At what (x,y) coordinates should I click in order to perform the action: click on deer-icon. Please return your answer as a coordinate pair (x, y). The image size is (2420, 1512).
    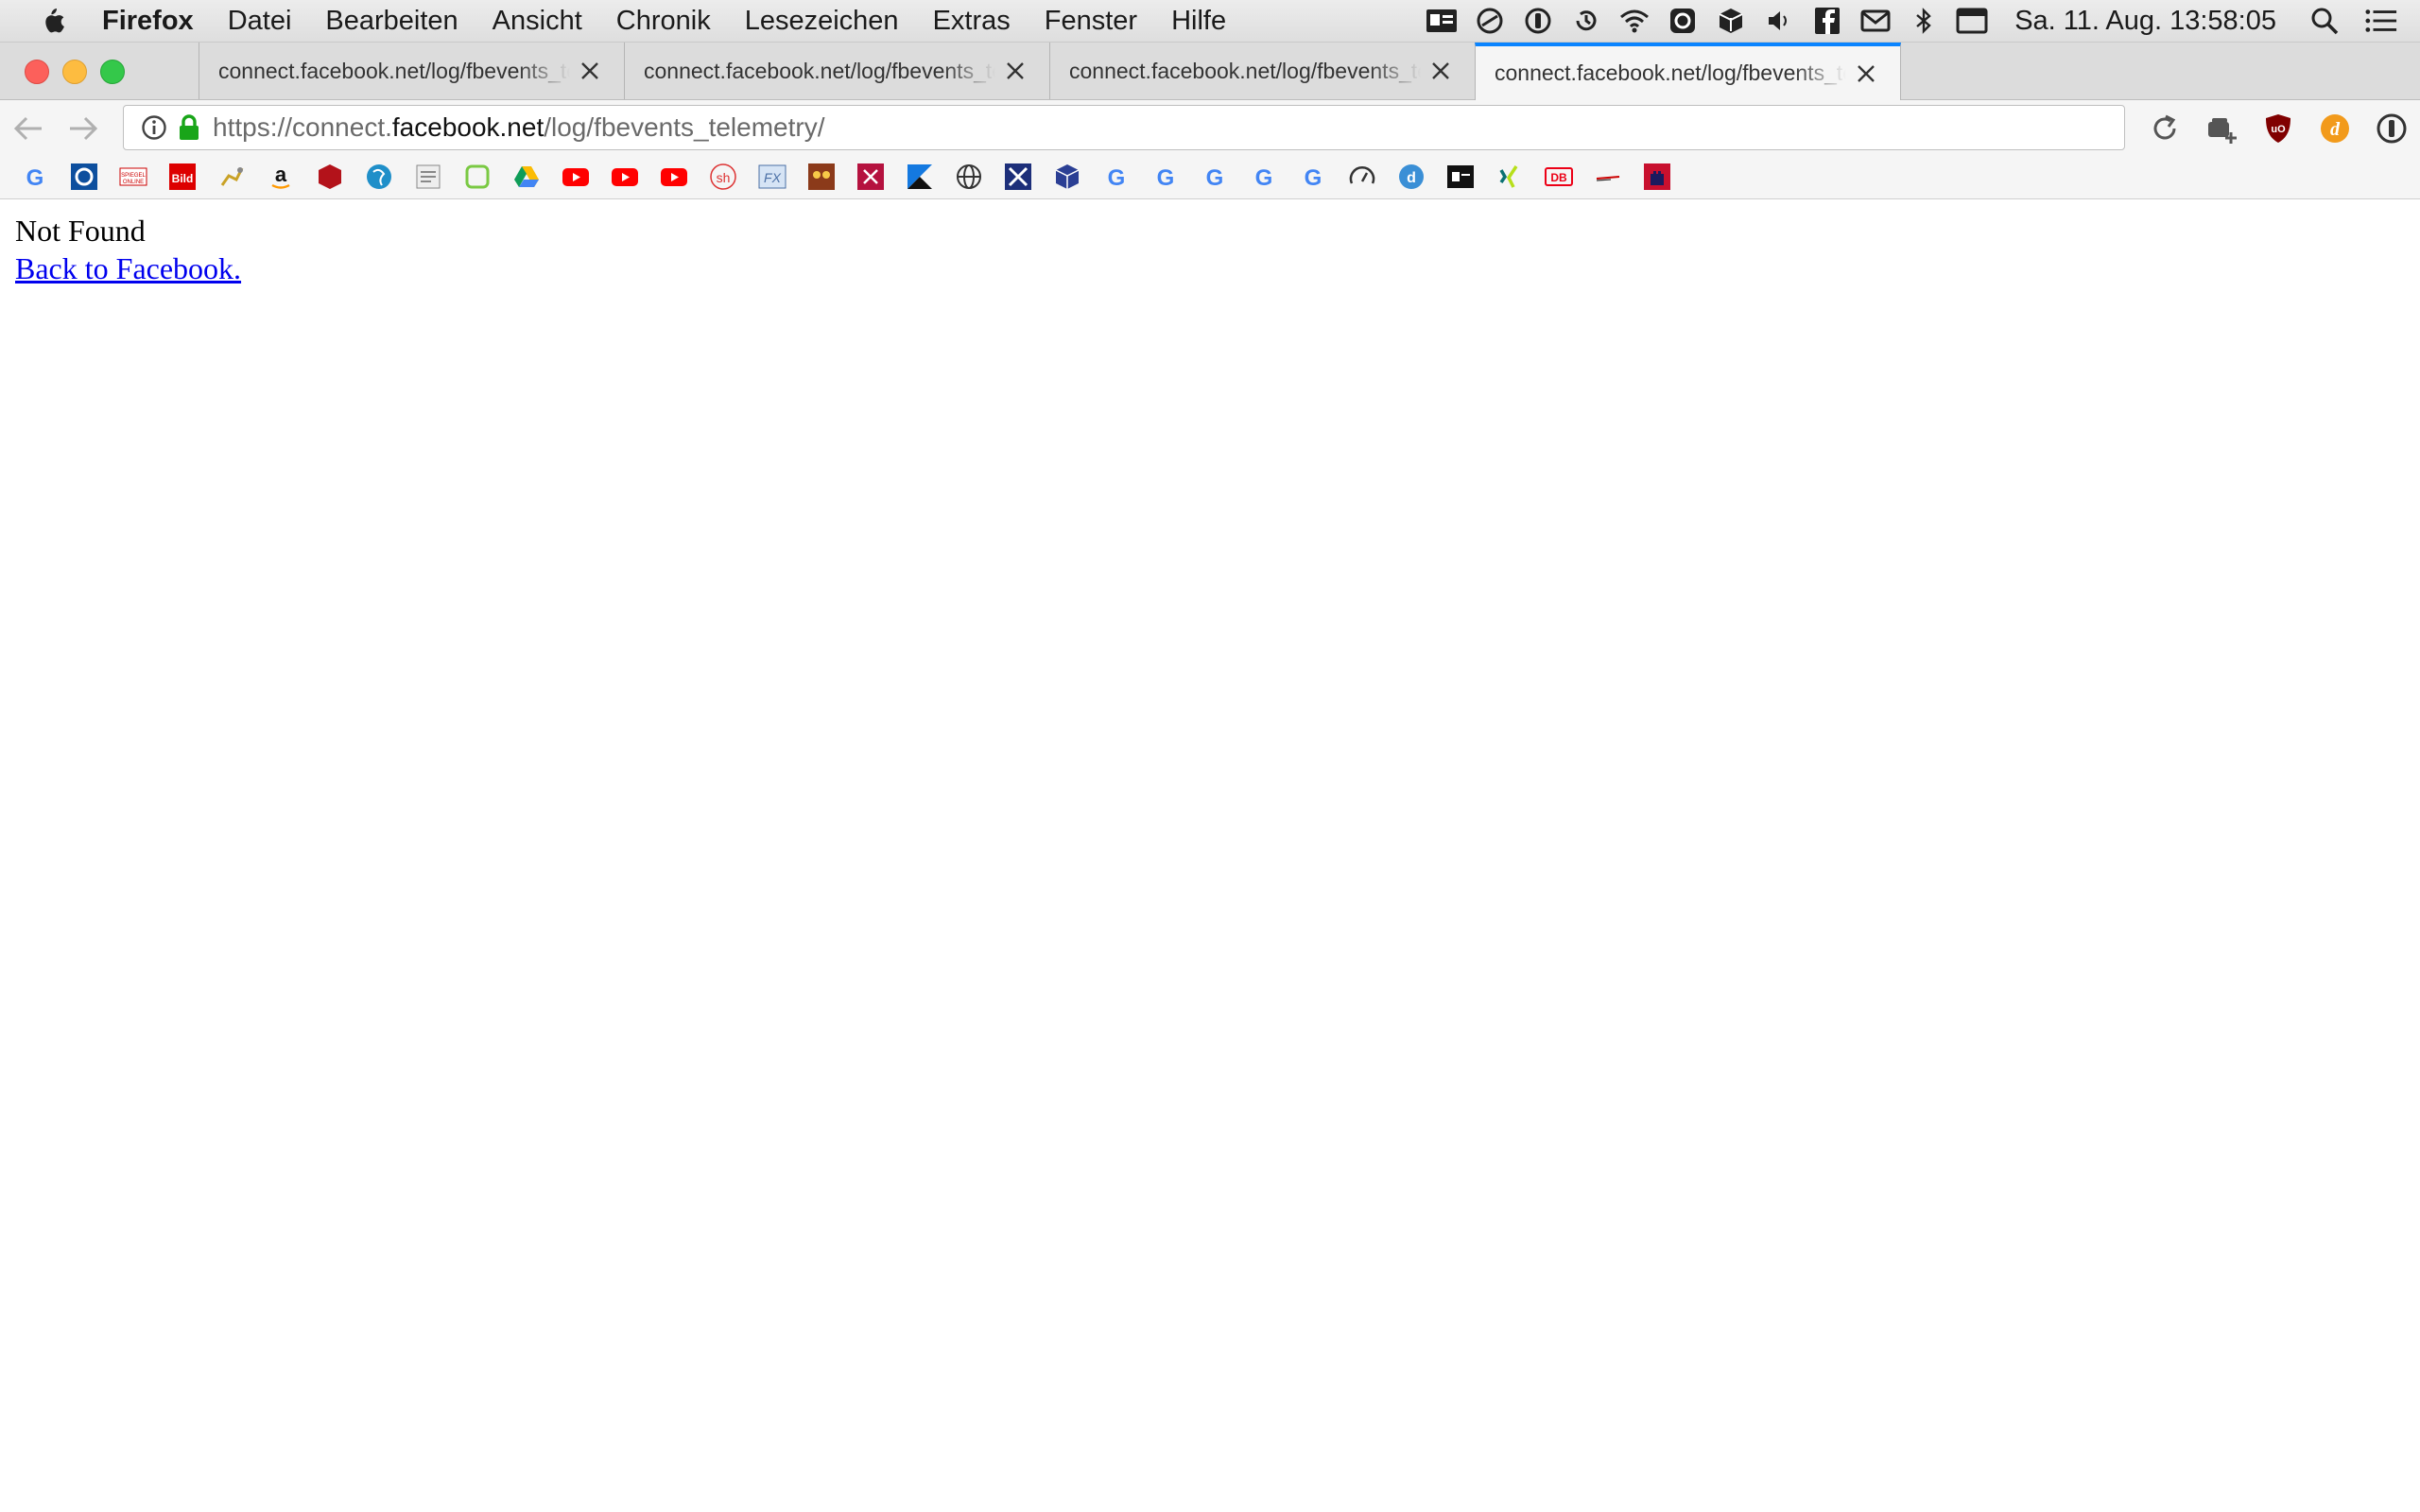
    Looking at the image, I should click on (231, 177).